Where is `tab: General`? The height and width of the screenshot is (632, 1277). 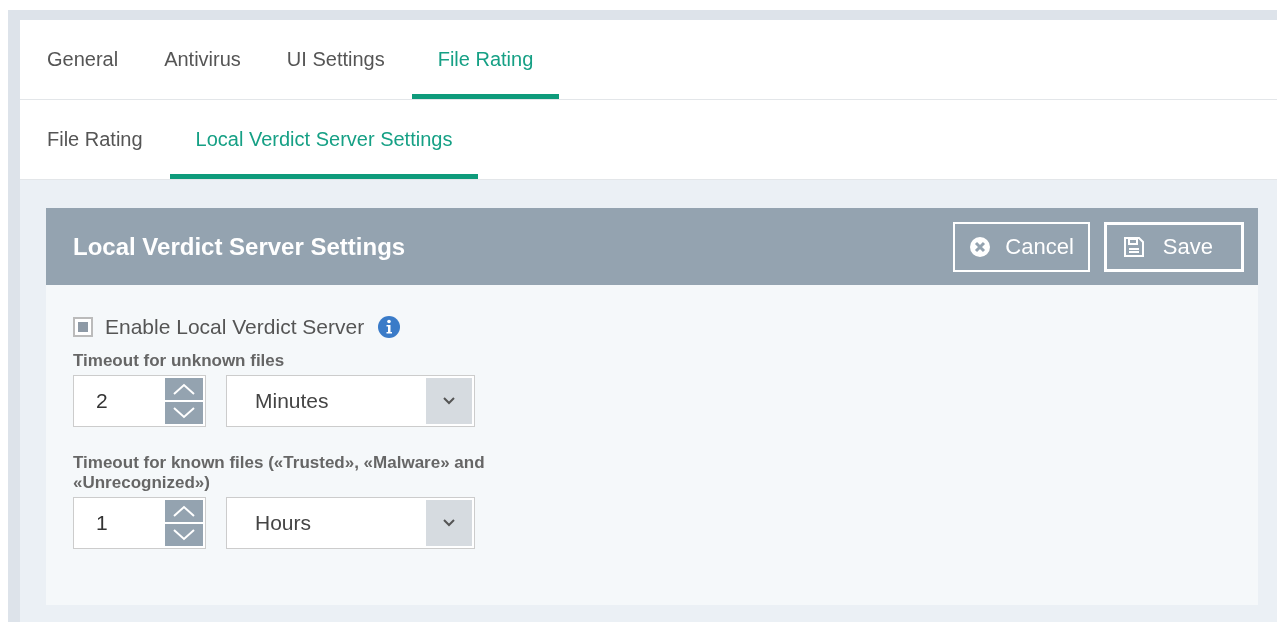 tab: General is located at coordinates (83, 59).